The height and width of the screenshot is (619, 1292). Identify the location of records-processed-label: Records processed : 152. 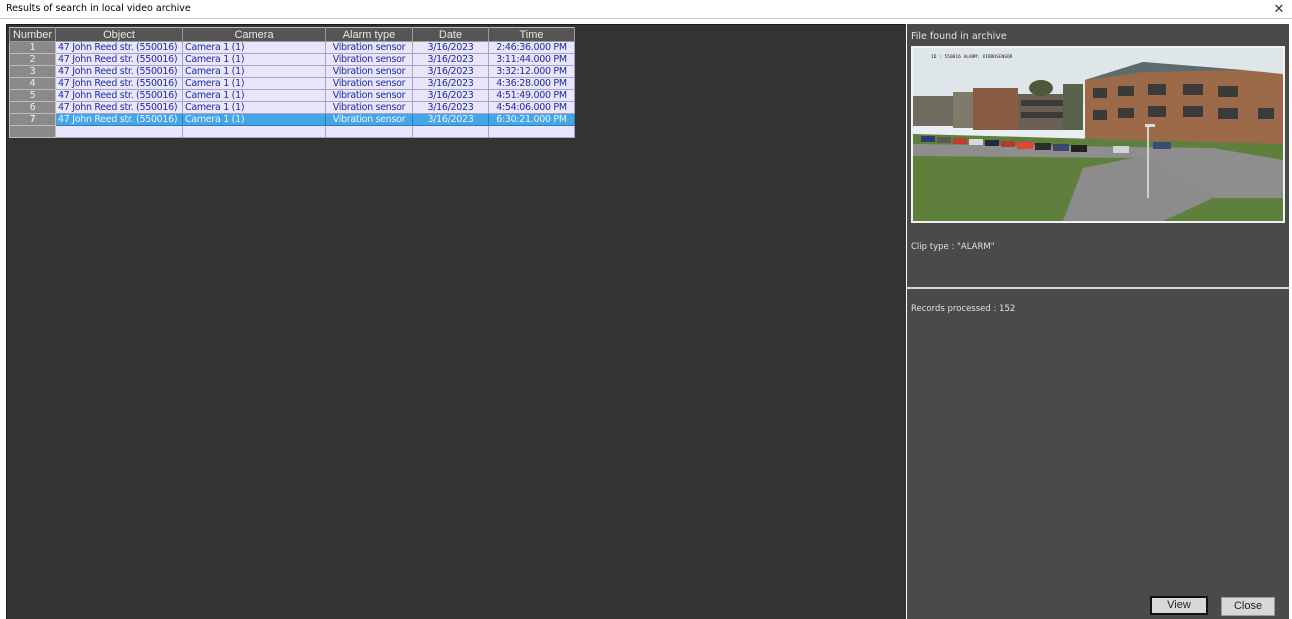
(963, 309).